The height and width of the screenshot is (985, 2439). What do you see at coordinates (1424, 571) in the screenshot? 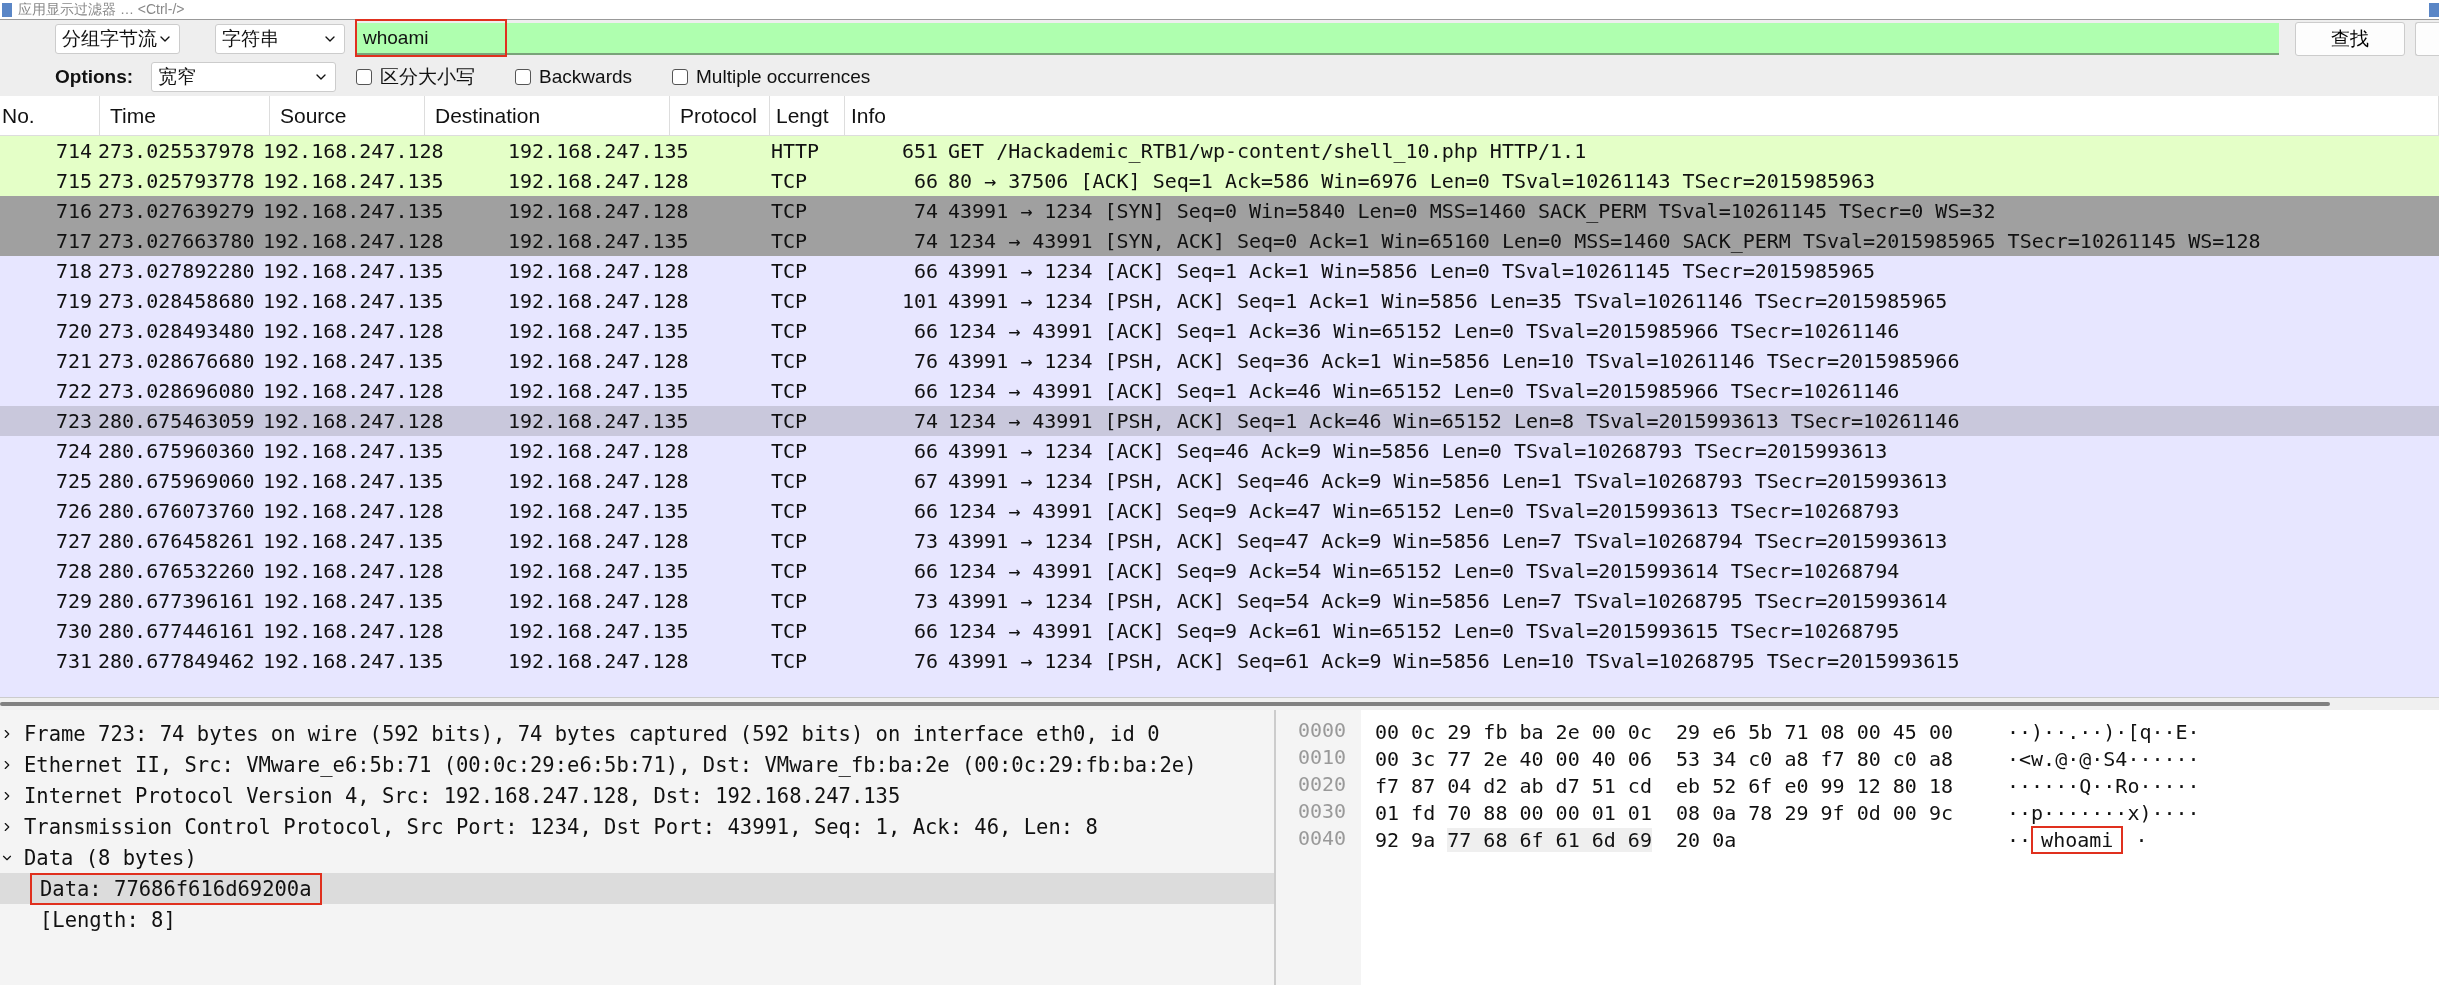
I see `packet-info: 1234 → 43991 [ACK] Seq=9 Ack=54 Win=65152 Len=0 TSval=2015993614 TSecr=10268794` at bounding box center [1424, 571].